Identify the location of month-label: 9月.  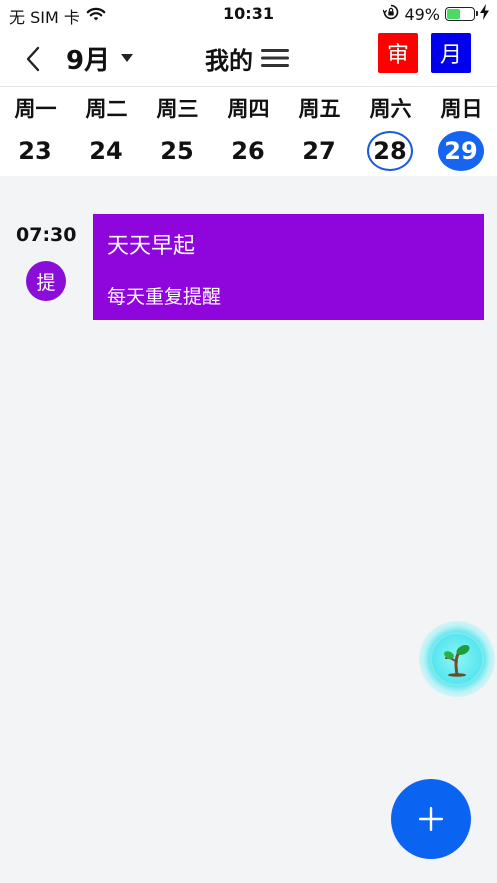
(88, 60).